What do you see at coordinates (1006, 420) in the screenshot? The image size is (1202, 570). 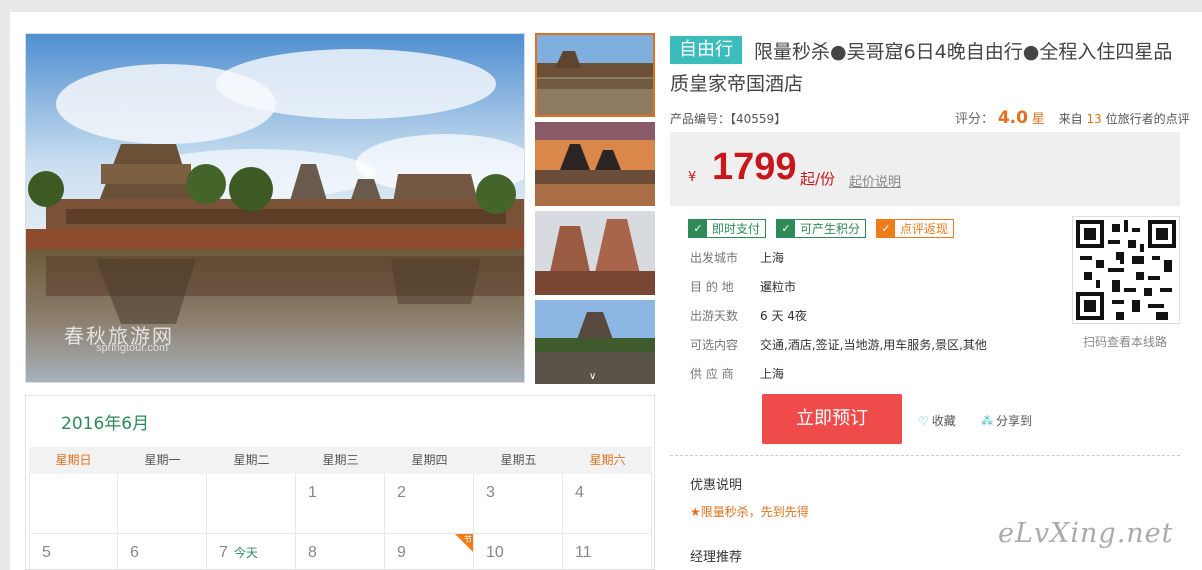 I see `share-button: ⁂ 分享到` at bounding box center [1006, 420].